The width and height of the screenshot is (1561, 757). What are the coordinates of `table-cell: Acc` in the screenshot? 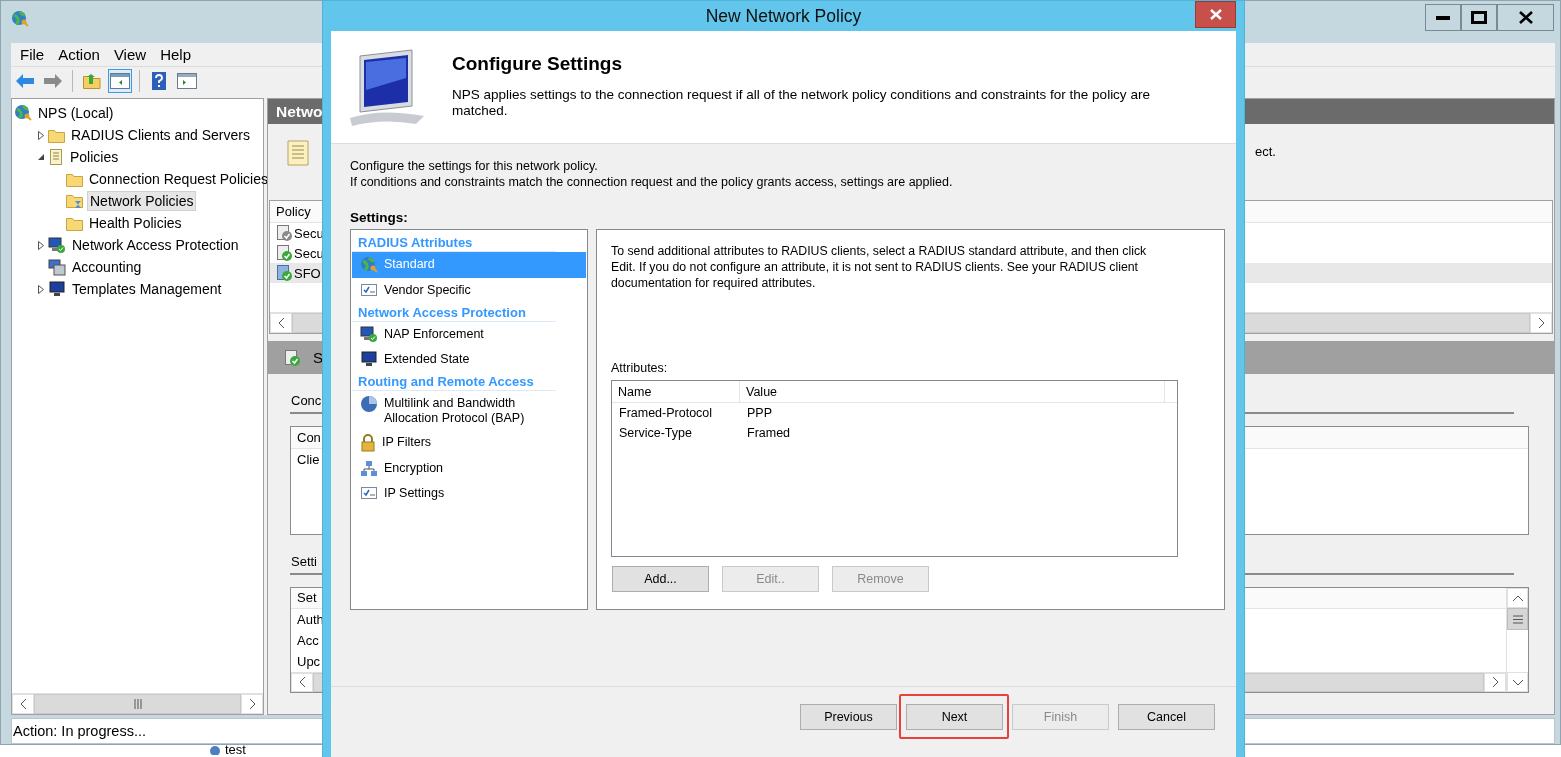 It's located at (308, 640).